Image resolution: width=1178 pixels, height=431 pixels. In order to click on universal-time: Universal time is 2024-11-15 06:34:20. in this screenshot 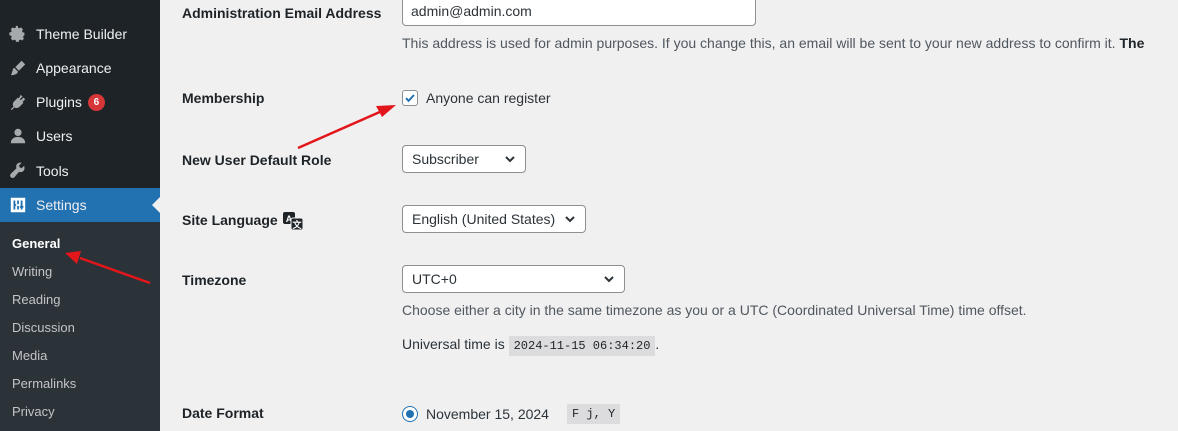, I will do `click(531, 346)`.